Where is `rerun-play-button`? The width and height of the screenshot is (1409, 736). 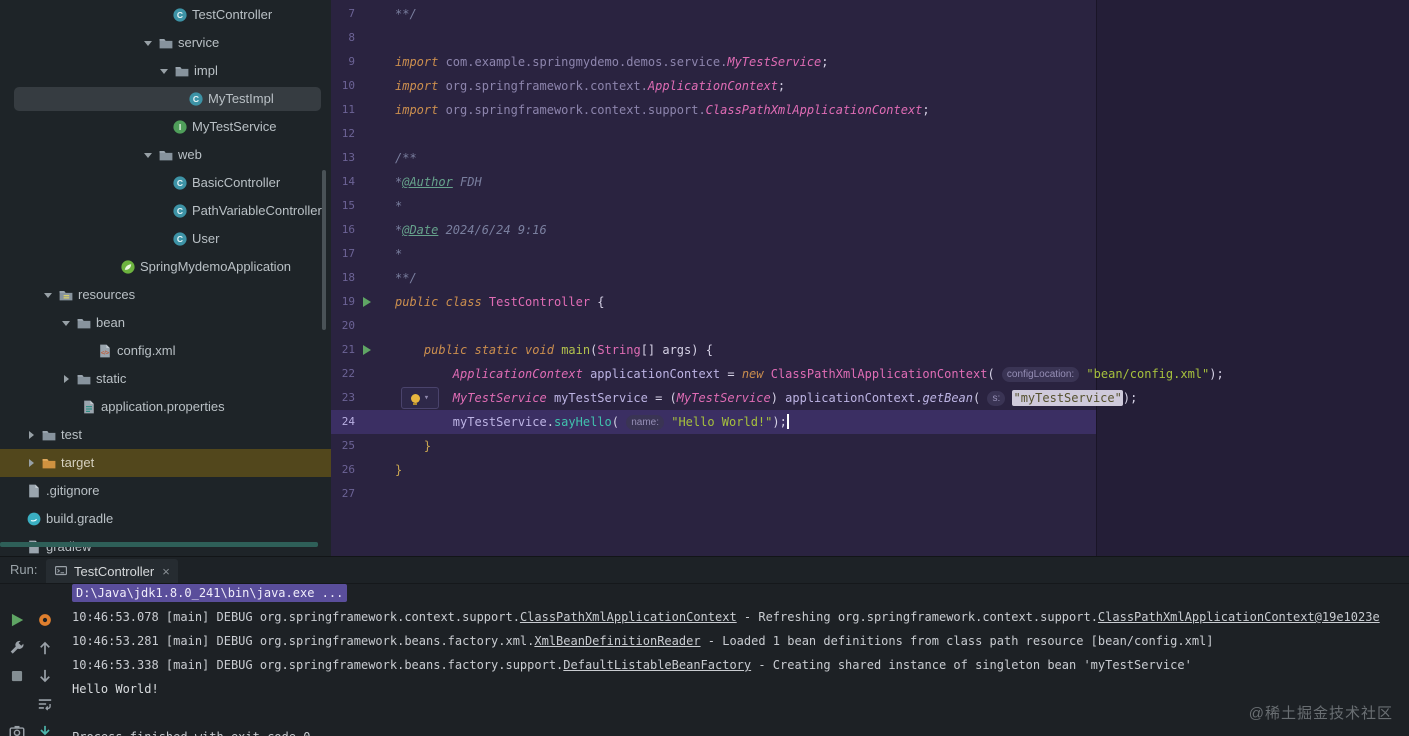 rerun-play-button is located at coordinates (17, 620).